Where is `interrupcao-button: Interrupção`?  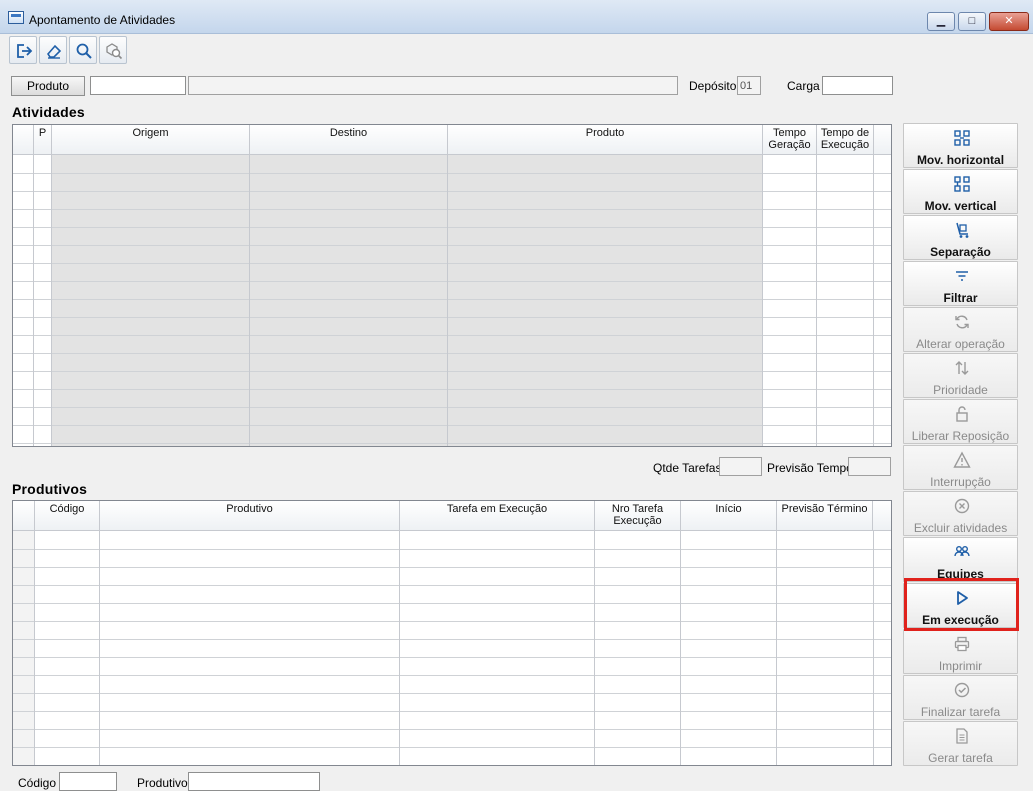 interrupcao-button: Interrupção is located at coordinates (960, 467).